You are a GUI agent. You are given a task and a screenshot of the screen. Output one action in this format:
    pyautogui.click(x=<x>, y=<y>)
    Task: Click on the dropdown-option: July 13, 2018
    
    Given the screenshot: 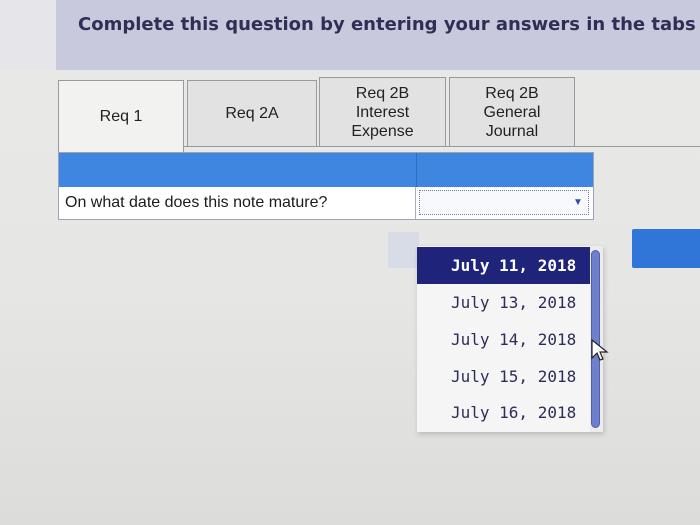 What is the action you would take?
    pyautogui.click(x=503, y=302)
    